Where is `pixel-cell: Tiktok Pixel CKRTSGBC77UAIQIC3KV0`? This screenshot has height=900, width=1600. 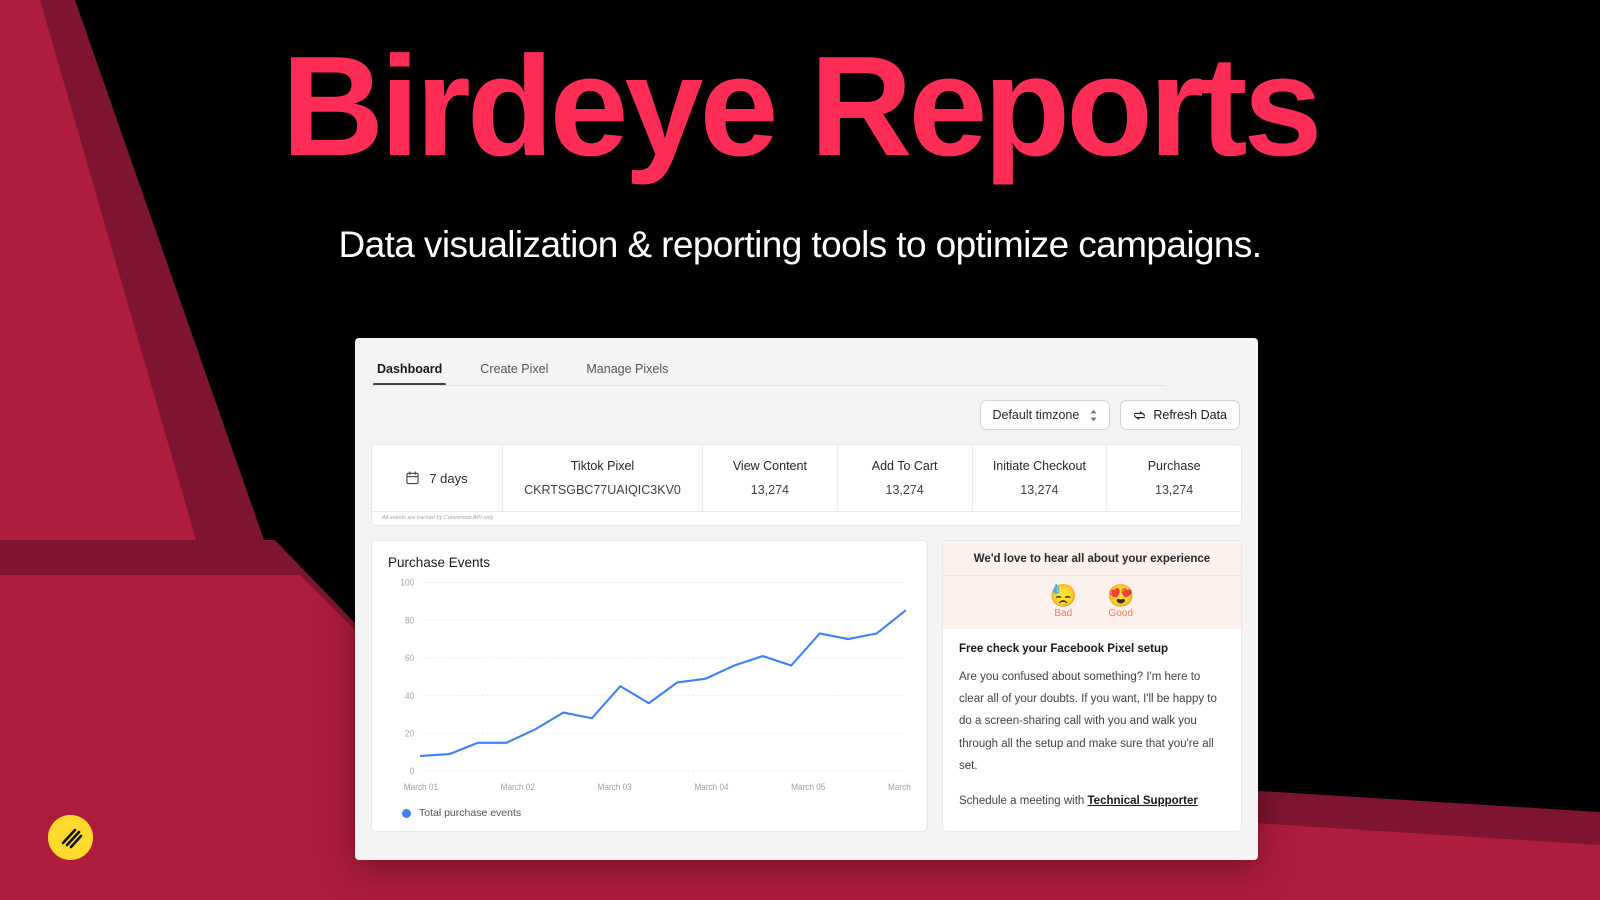
pixel-cell: Tiktok Pixel CKRTSGBC77UAIQIC3KV0 is located at coordinates (602, 478).